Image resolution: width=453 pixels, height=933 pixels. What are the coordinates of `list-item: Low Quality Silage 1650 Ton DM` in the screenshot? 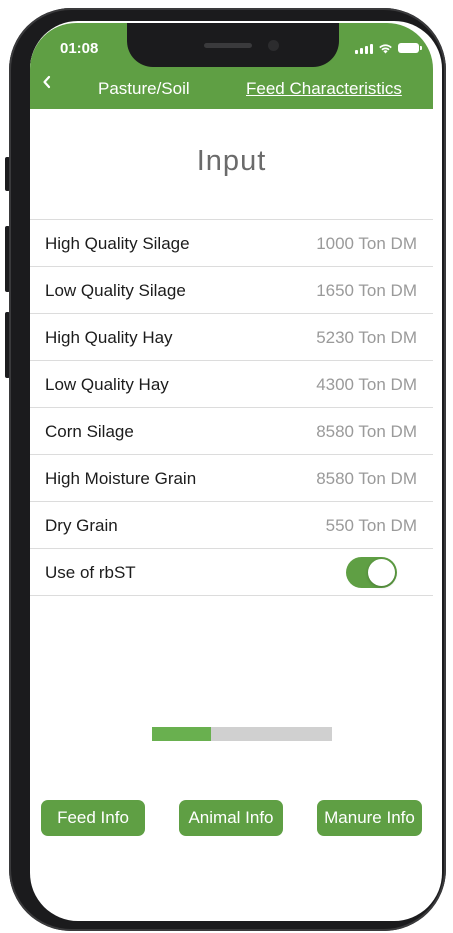 It's located at (231, 290).